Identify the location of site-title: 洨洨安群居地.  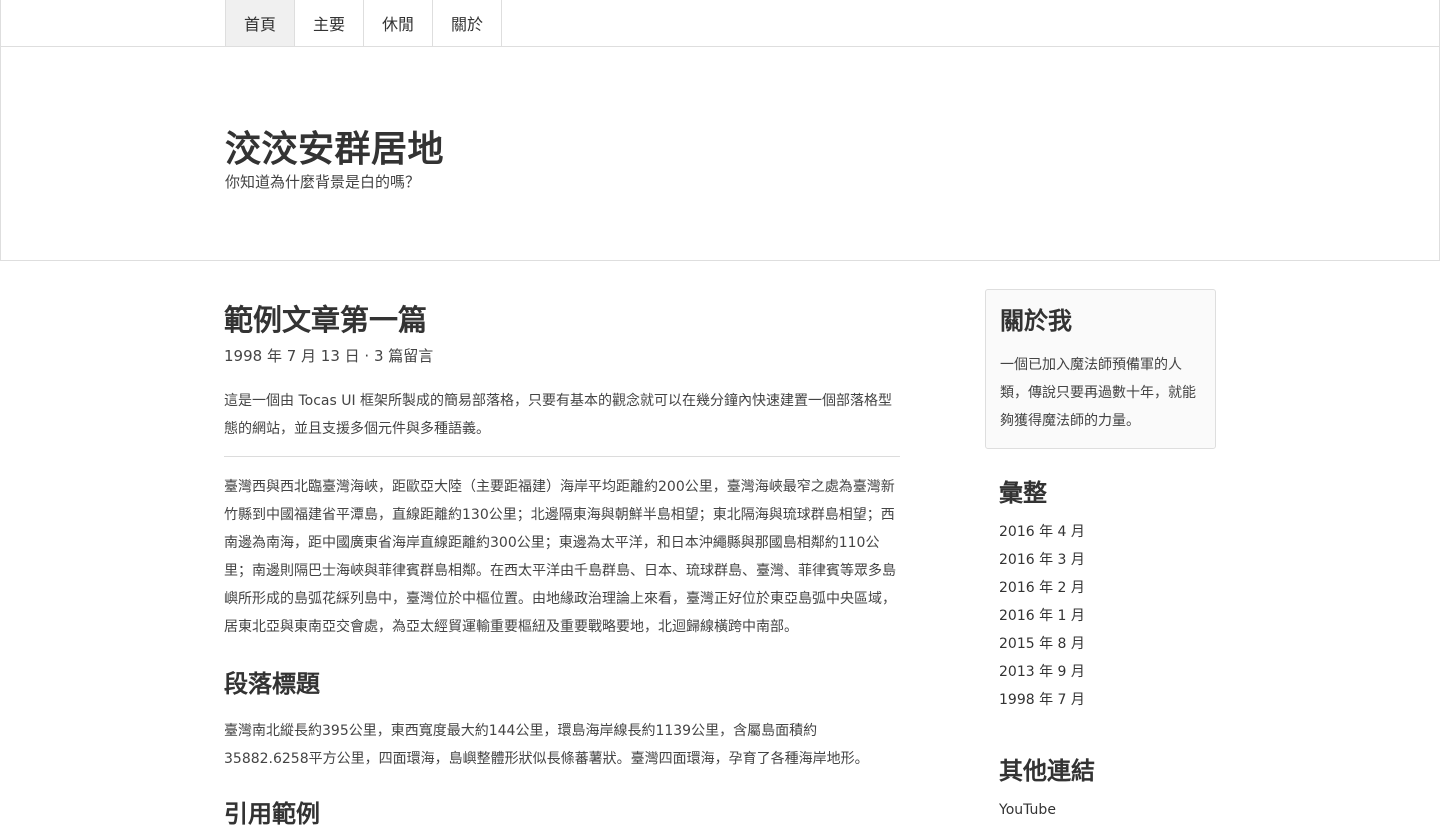
(335, 149).